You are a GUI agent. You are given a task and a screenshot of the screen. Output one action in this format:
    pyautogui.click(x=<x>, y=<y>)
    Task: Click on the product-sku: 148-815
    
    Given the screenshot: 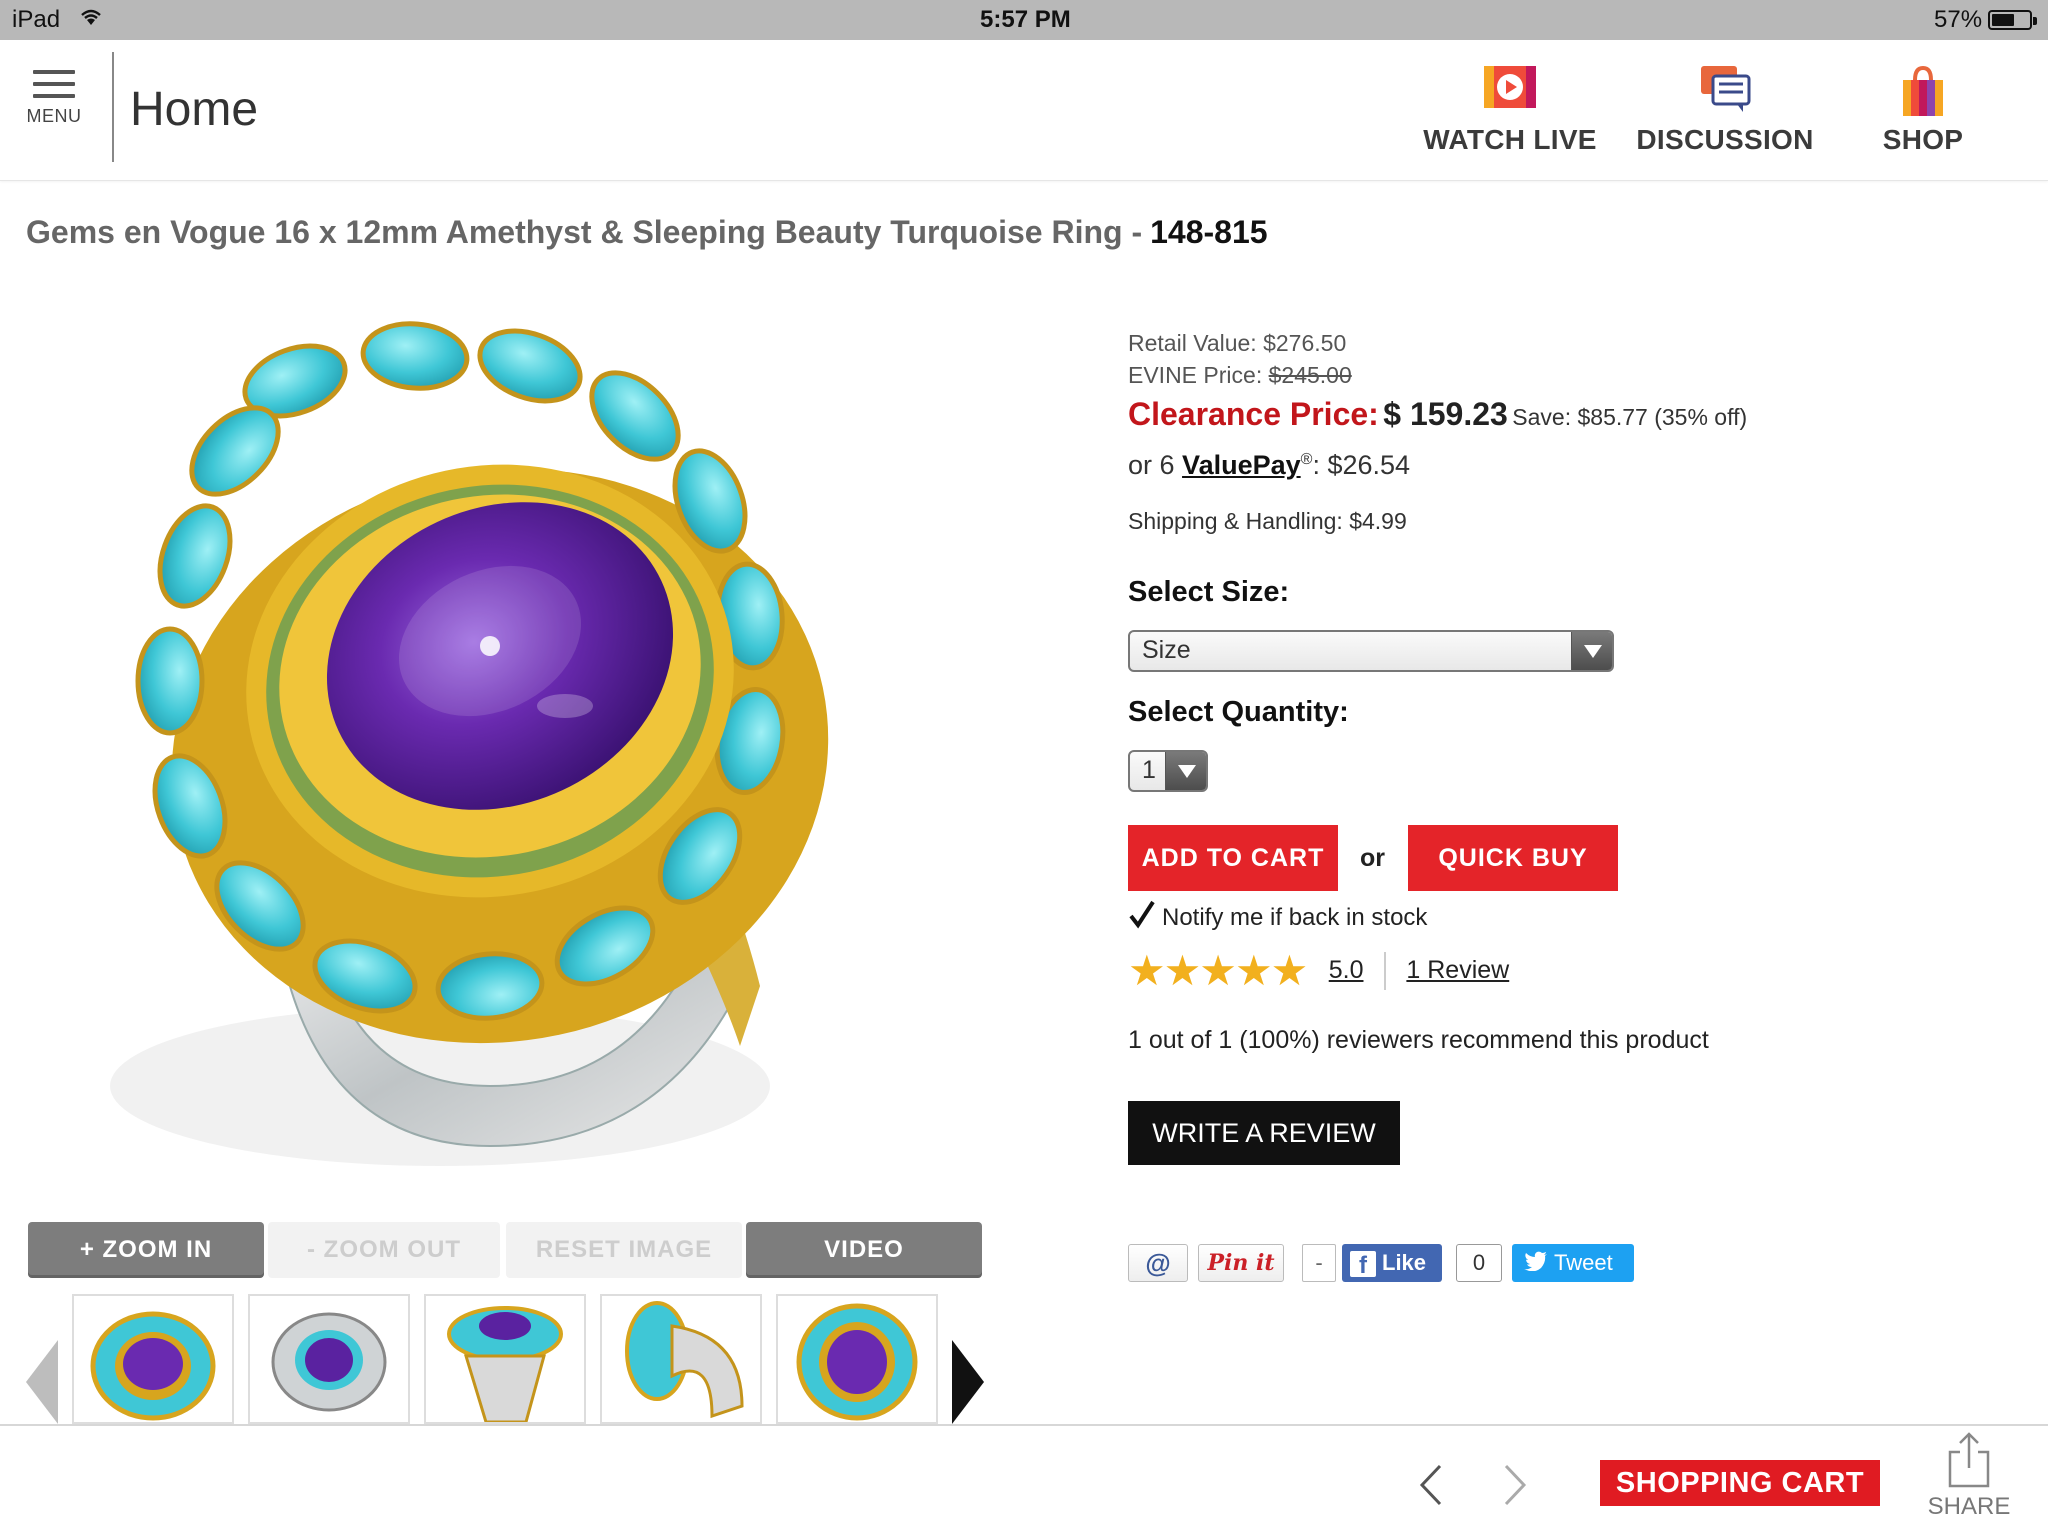 What is the action you would take?
    pyautogui.click(x=1209, y=232)
    